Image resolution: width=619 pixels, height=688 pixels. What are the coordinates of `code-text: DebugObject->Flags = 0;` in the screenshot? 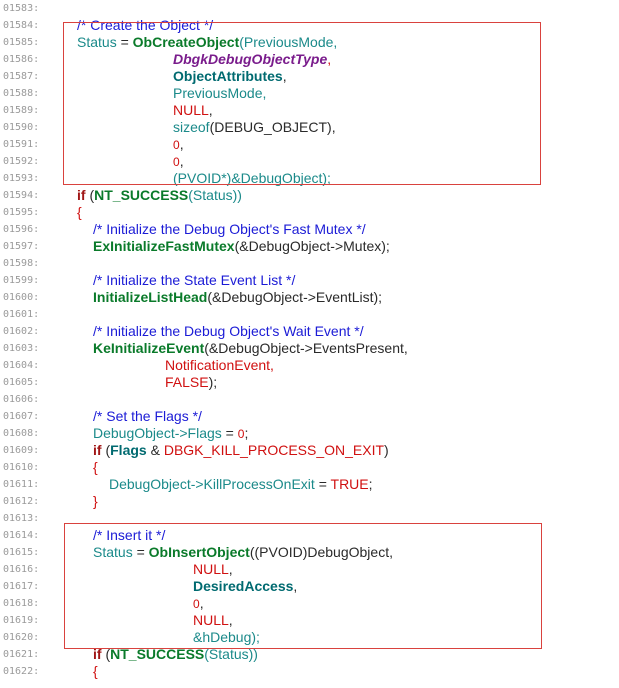 It's located at (170, 434).